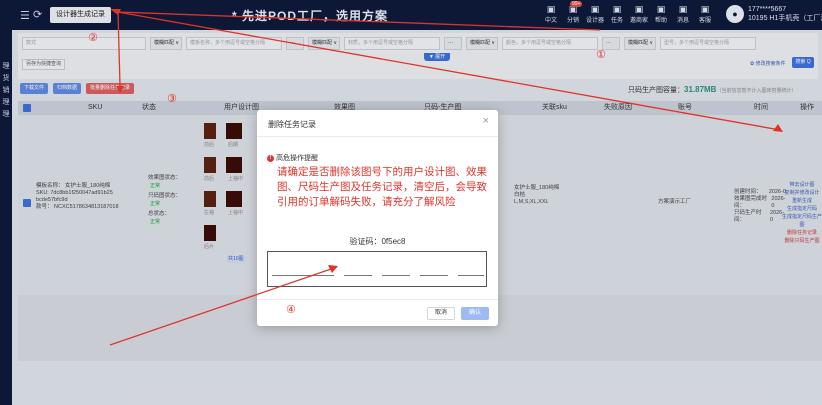 This screenshot has height=405, width=822. Describe the element at coordinates (93, 38) in the screenshot. I see `annotation-number: ②` at that location.